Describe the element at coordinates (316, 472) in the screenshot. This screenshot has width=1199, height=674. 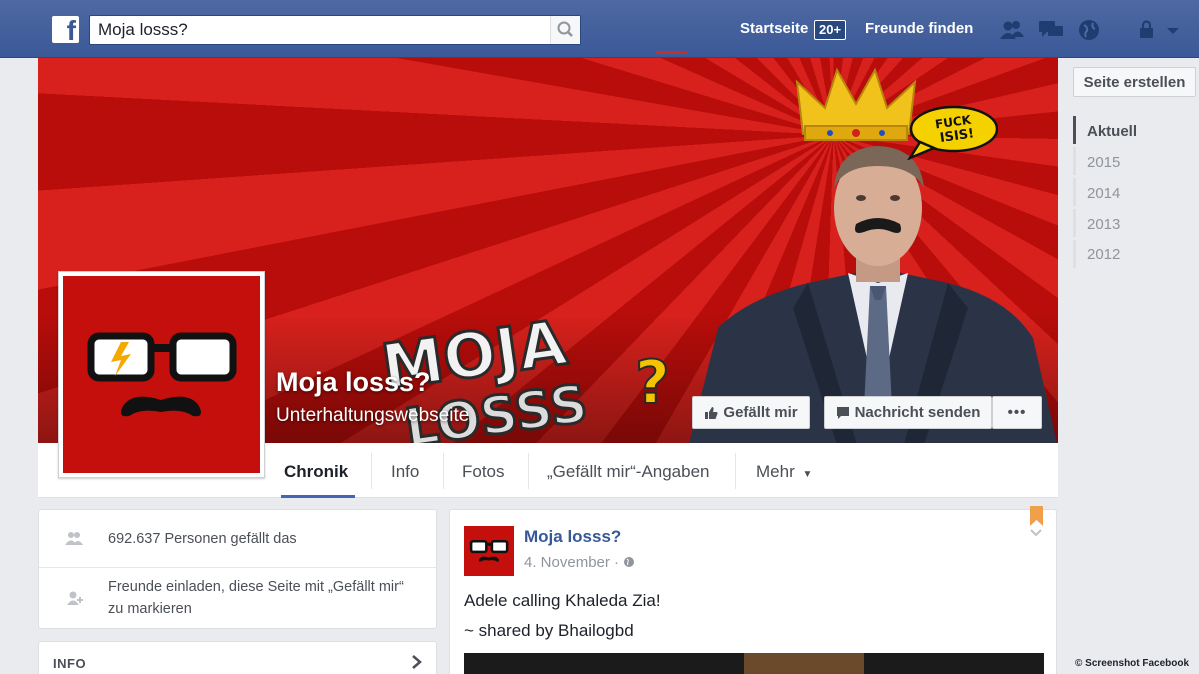
I see `tab-chronik: Chronik` at that location.